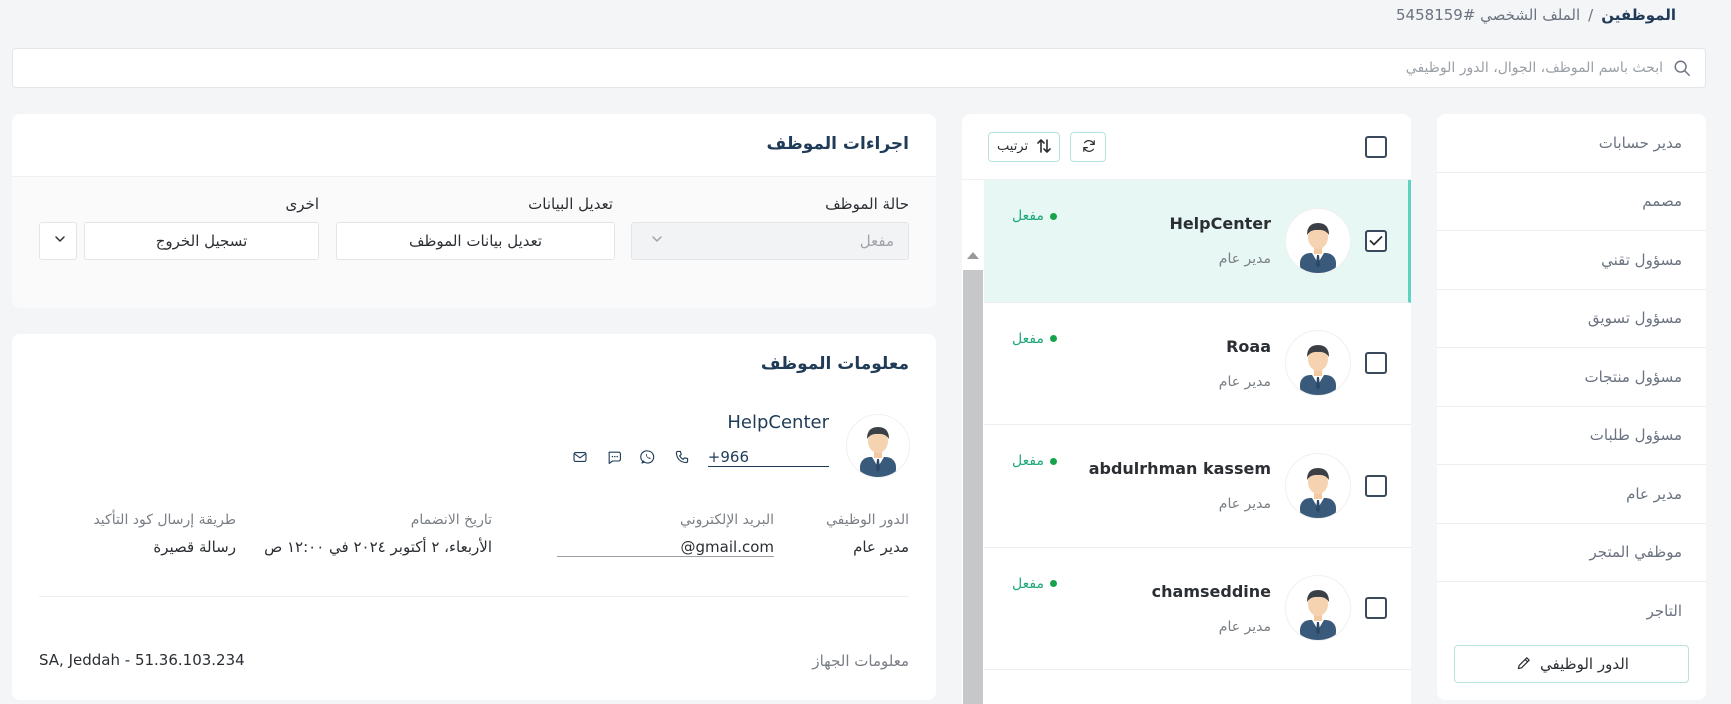 The height and width of the screenshot is (704, 1731). I want to click on employee-row: chamseddine مدير عام مفعل, so click(1197, 609).